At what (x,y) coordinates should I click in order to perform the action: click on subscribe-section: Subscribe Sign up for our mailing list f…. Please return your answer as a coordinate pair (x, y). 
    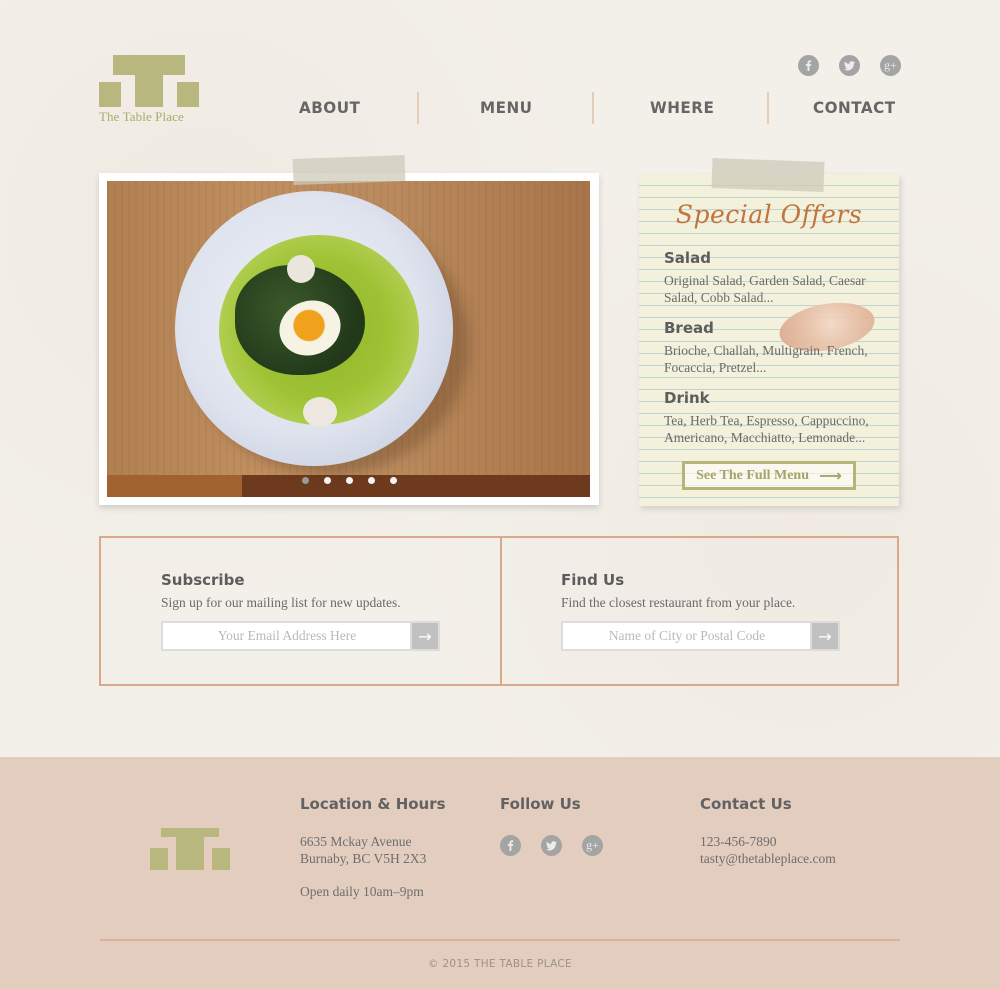
    Looking at the image, I should click on (300, 611).